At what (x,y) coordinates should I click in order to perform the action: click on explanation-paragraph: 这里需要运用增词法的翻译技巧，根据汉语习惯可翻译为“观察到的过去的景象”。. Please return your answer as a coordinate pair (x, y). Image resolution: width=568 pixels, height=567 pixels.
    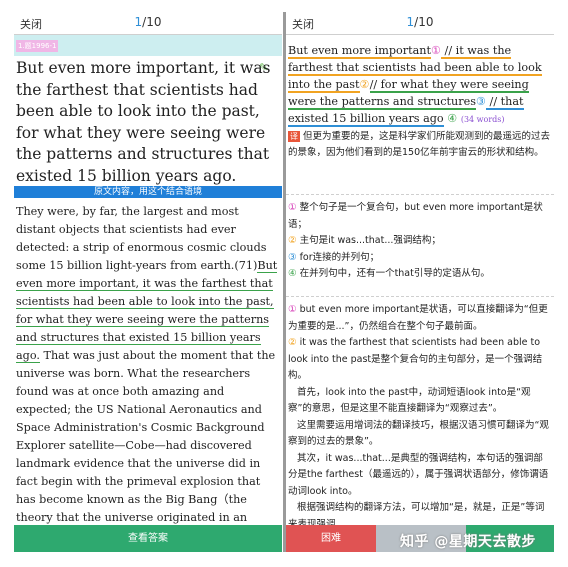
    Looking at the image, I should click on (418, 433).